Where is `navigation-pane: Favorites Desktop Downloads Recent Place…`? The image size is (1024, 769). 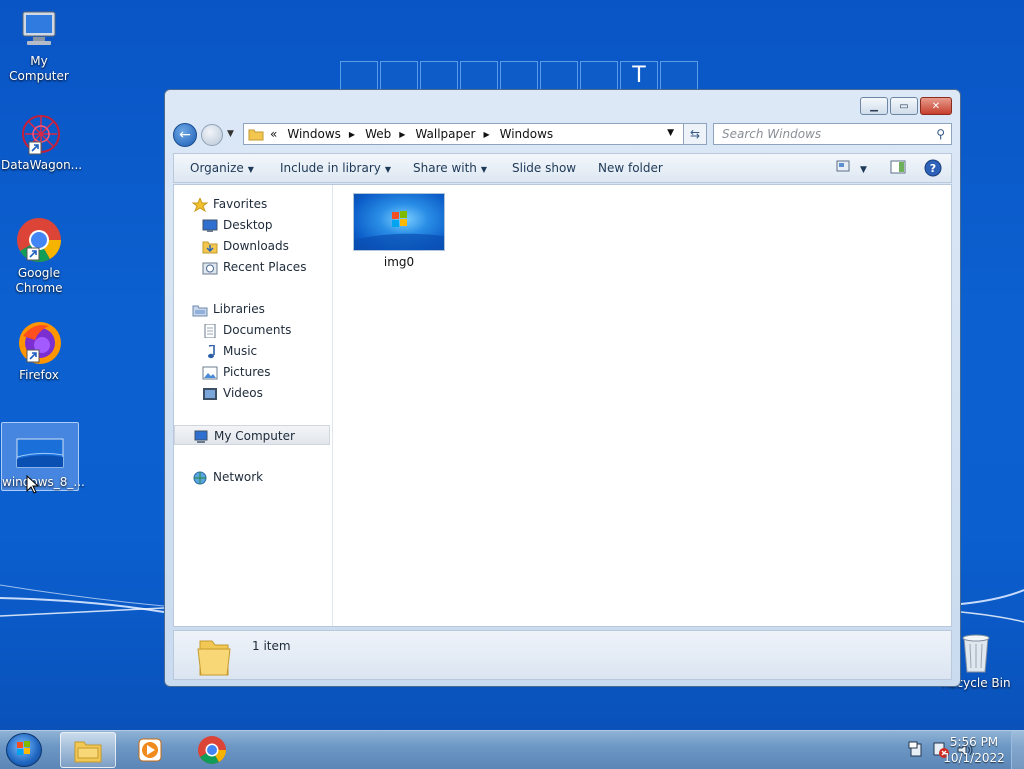
navigation-pane: Favorites Desktop Downloads Recent Place… is located at coordinates (253, 405).